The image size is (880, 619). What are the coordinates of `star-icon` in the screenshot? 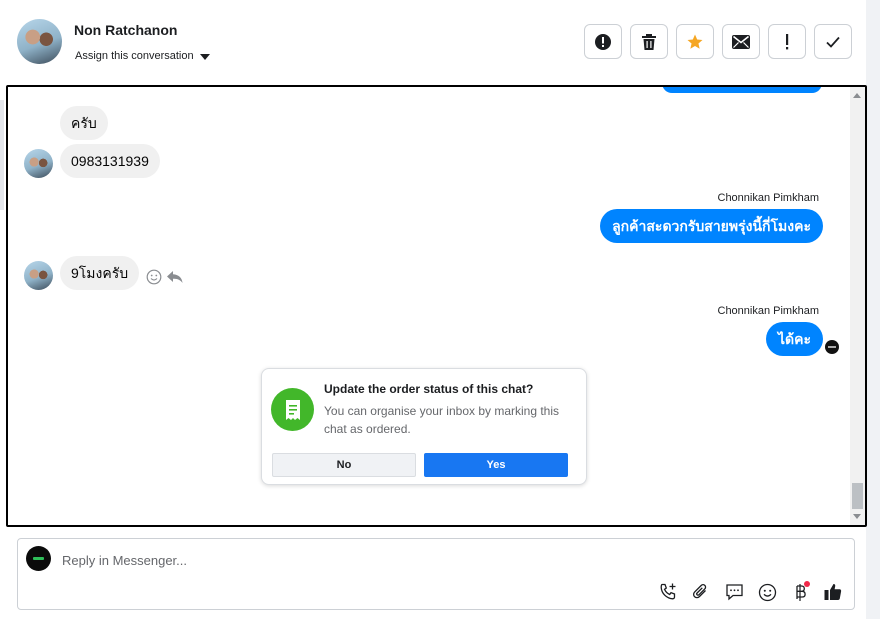 It's located at (695, 41).